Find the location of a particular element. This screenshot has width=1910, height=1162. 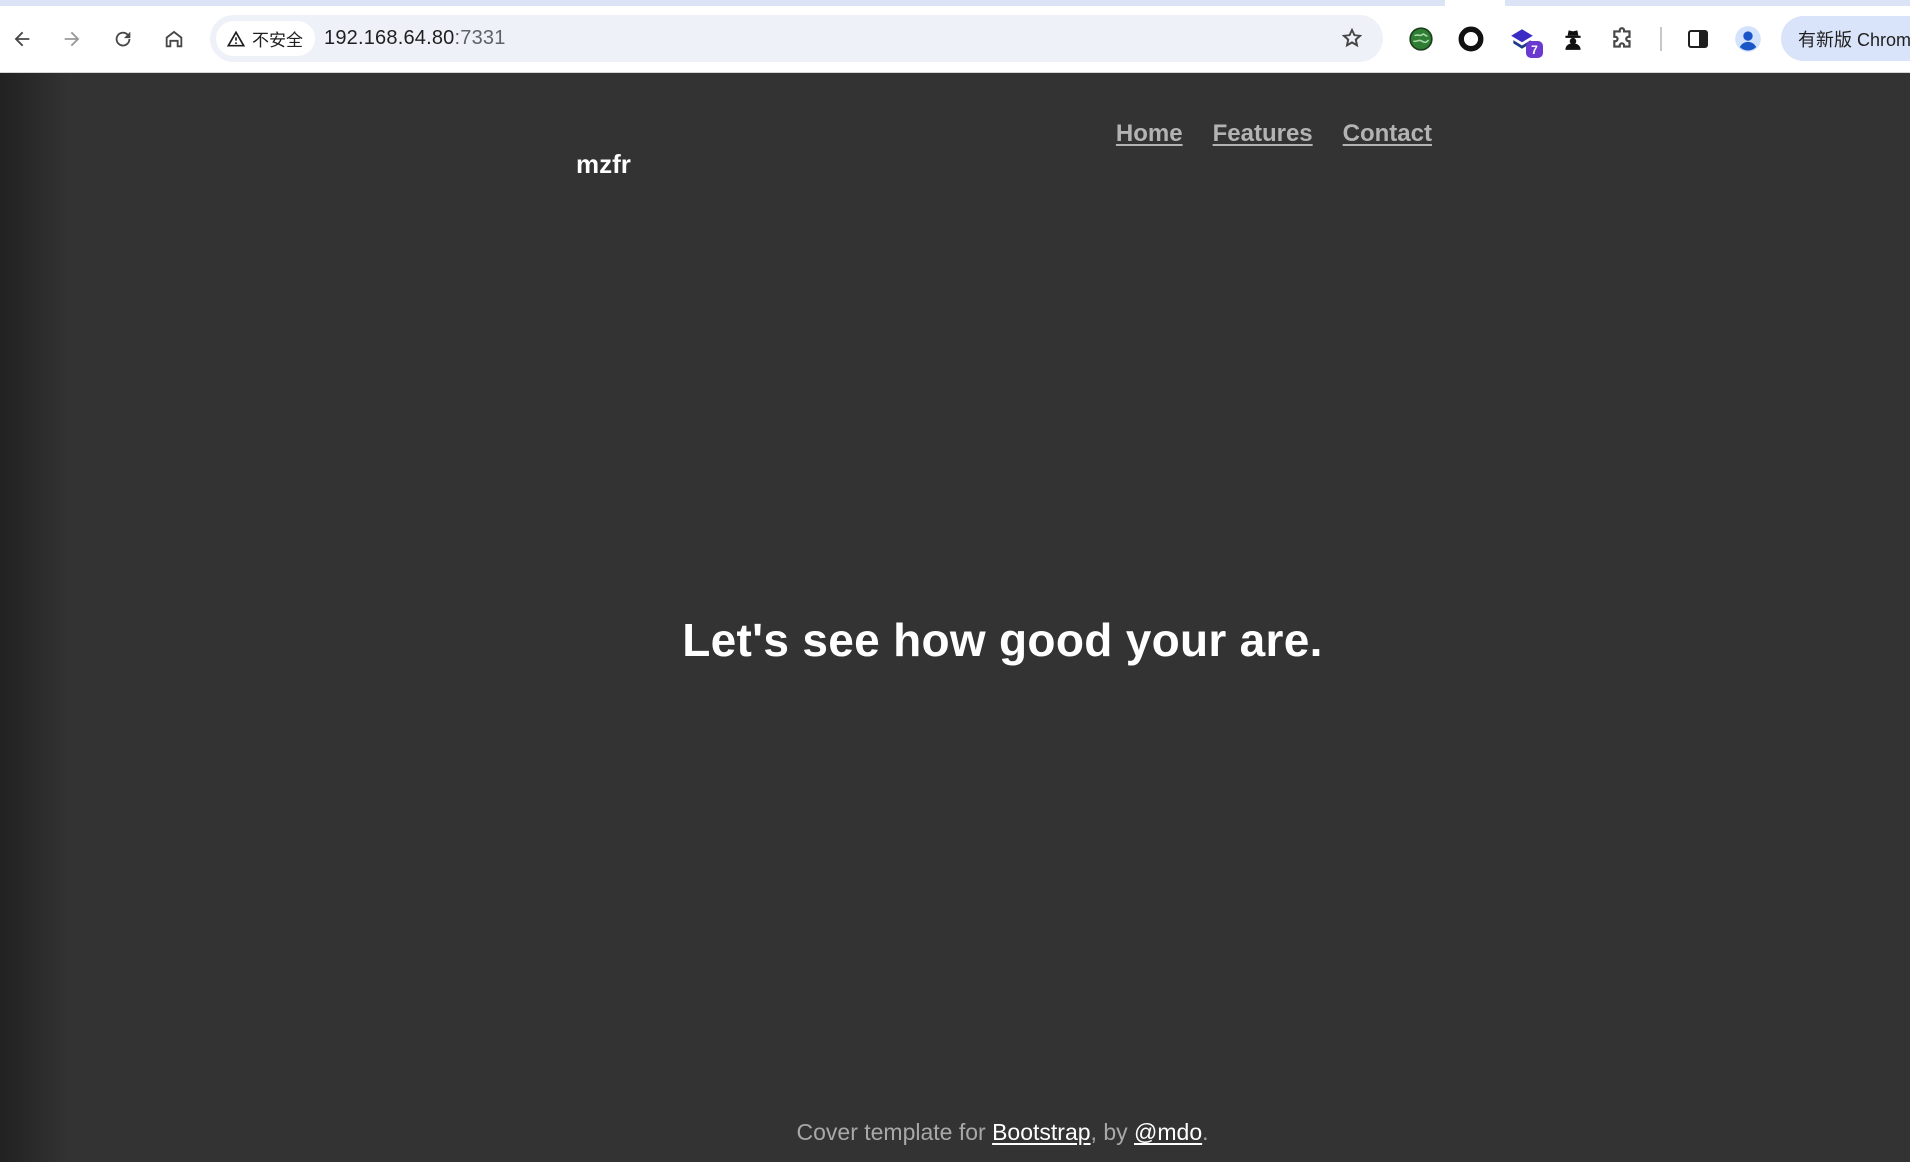

site-brand: mzfr is located at coordinates (603, 164).